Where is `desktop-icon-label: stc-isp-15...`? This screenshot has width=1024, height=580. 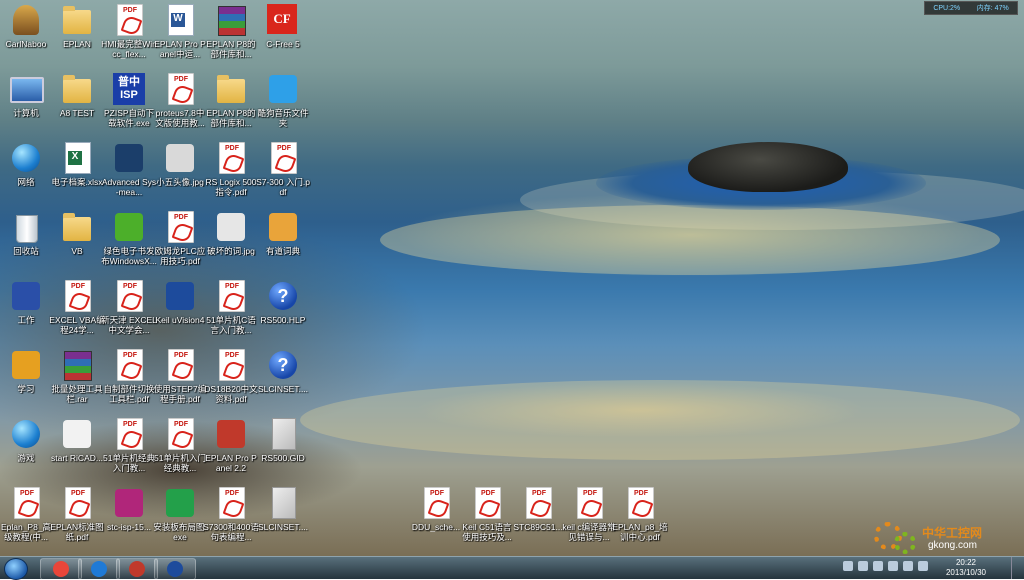 desktop-icon-label: stc-isp-15... is located at coordinates (129, 527).